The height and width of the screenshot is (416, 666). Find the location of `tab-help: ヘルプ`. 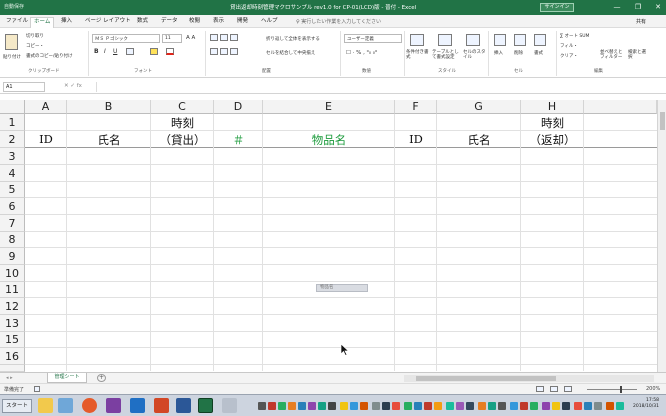

tab-help: ヘルプ is located at coordinates (269, 22).